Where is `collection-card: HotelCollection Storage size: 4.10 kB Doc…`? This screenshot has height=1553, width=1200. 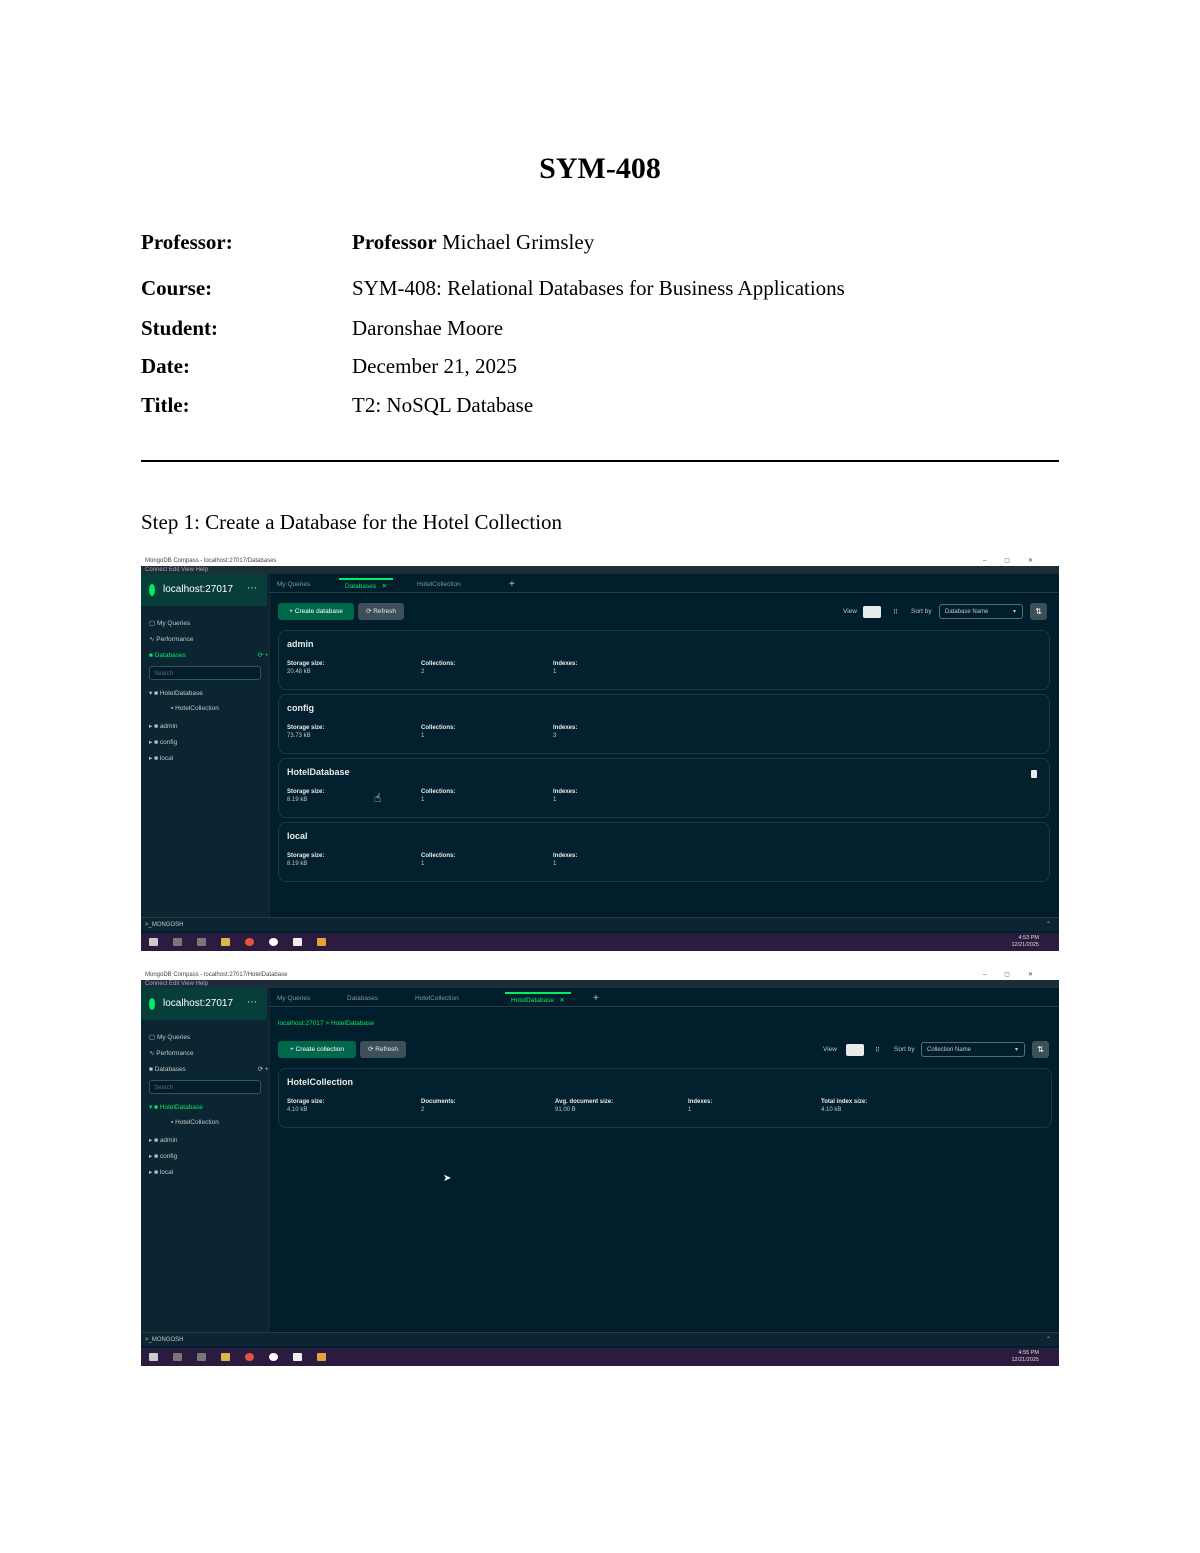
collection-card: HotelCollection Storage size: 4.10 kB Doc… is located at coordinates (665, 1098).